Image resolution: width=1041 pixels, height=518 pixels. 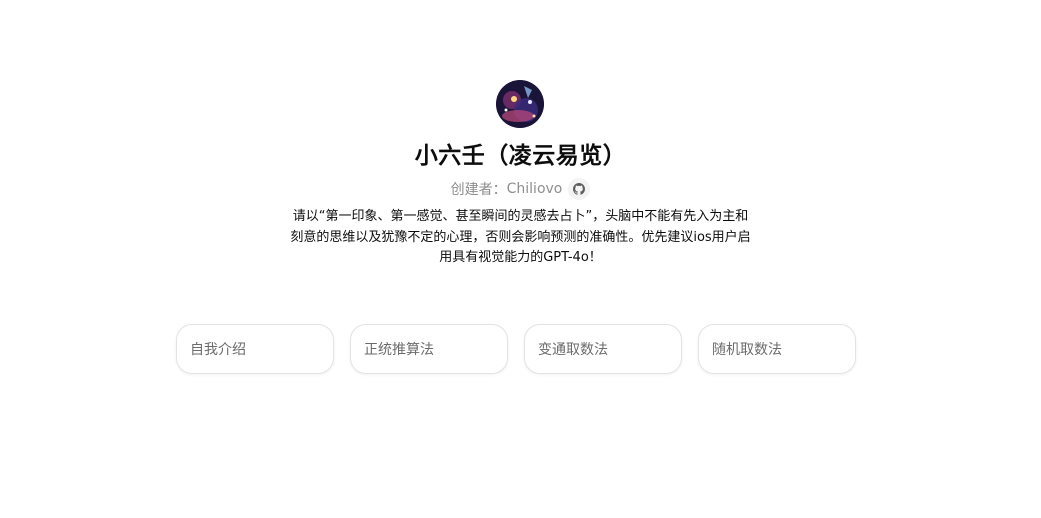 What do you see at coordinates (535, 189) in the screenshot?
I see `creator-name: Chiliovo` at bounding box center [535, 189].